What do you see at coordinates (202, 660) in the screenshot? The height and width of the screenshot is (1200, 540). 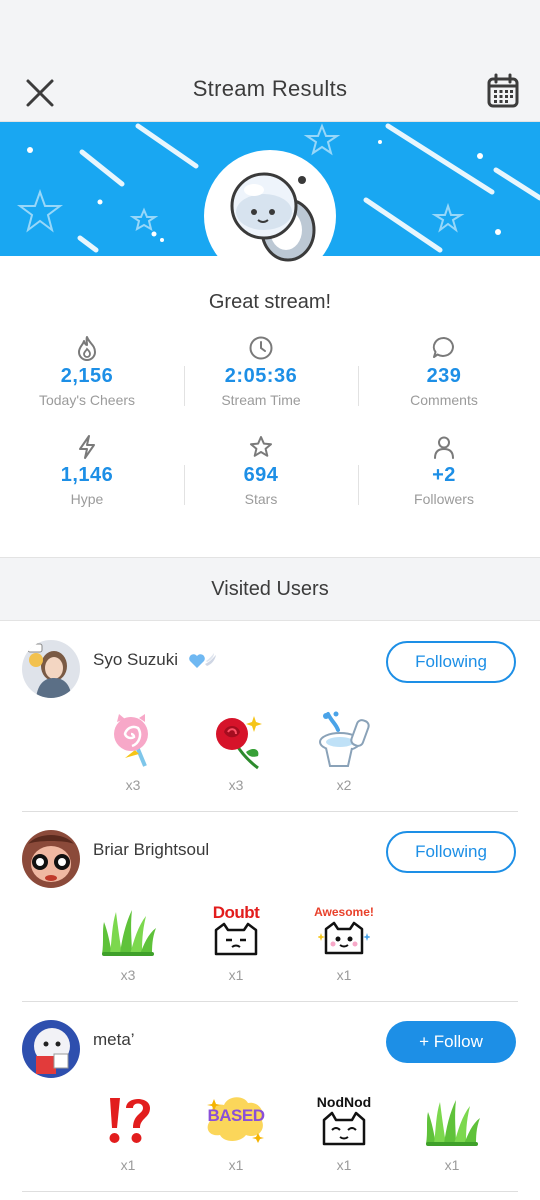 I see `heart-wings-badge-icon` at bounding box center [202, 660].